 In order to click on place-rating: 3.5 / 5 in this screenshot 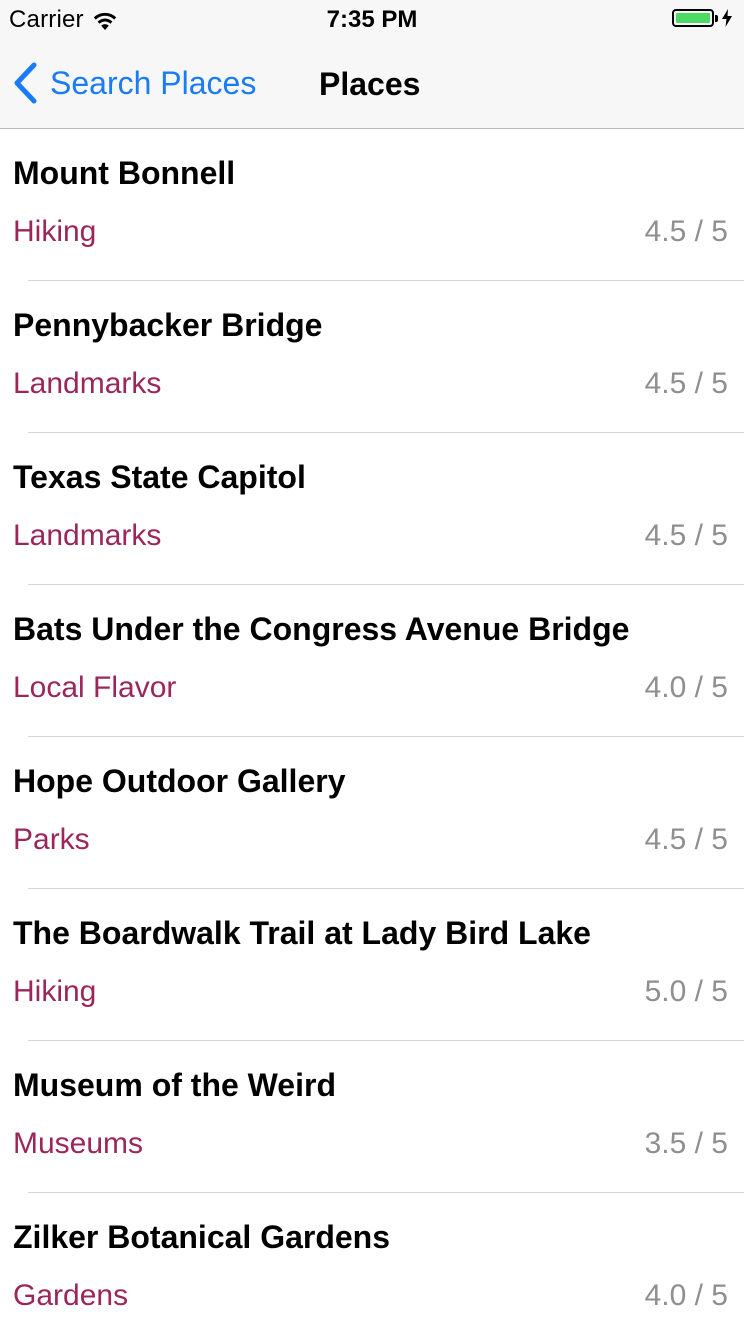, I will do `click(686, 1143)`.